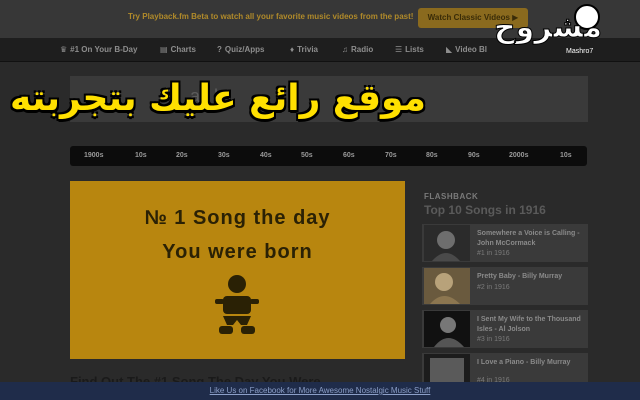 This screenshot has height=400, width=640. What do you see at coordinates (237, 252) in the screenshot?
I see `card-line-2: You were born` at bounding box center [237, 252].